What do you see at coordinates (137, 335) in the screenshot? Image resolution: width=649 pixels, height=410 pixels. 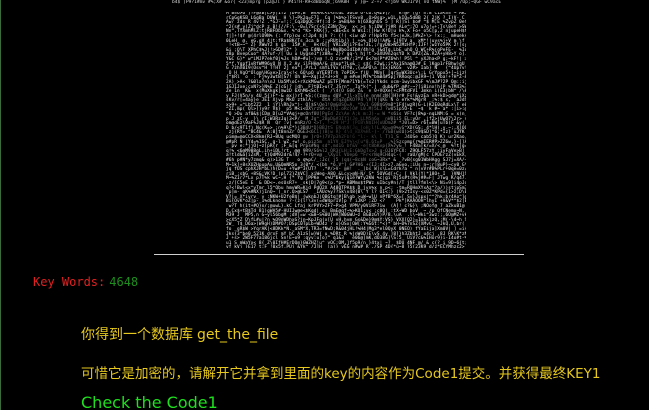 I see `database-intro-text: 你得到一个数据库` at bounding box center [137, 335].